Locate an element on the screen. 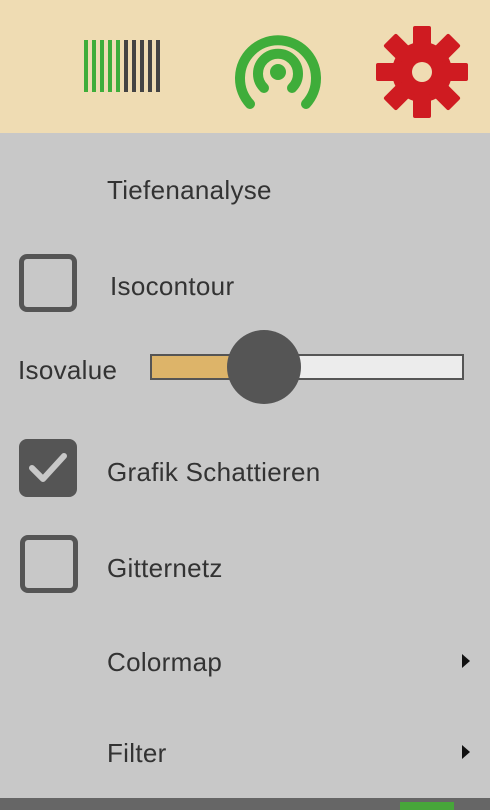 The width and height of the screenshot is (490, 810). barcode-button is located at coordinates (126, 66).